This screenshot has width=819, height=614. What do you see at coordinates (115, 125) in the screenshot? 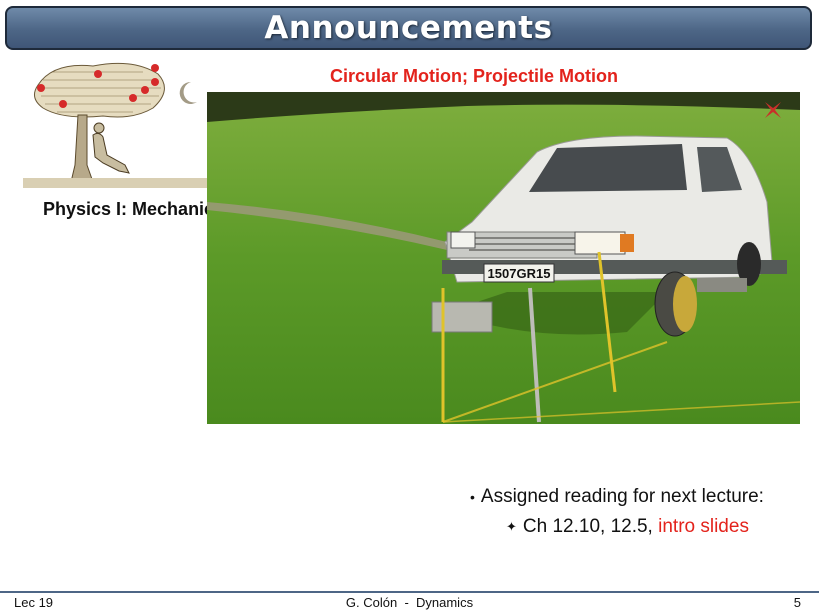
I see `newton-apple-tree-logo` at bounding box center [115, 125].